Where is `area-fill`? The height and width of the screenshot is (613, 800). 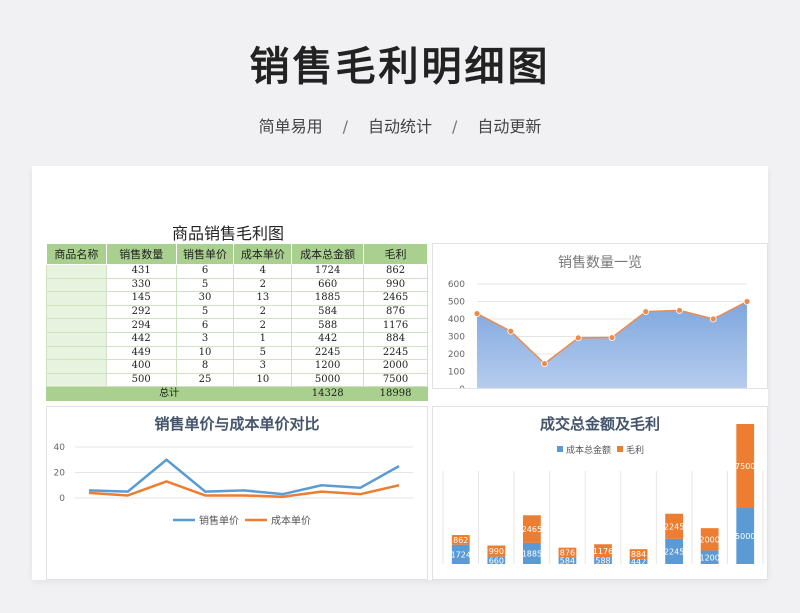 area-fill is located at coordinates (612, 344).